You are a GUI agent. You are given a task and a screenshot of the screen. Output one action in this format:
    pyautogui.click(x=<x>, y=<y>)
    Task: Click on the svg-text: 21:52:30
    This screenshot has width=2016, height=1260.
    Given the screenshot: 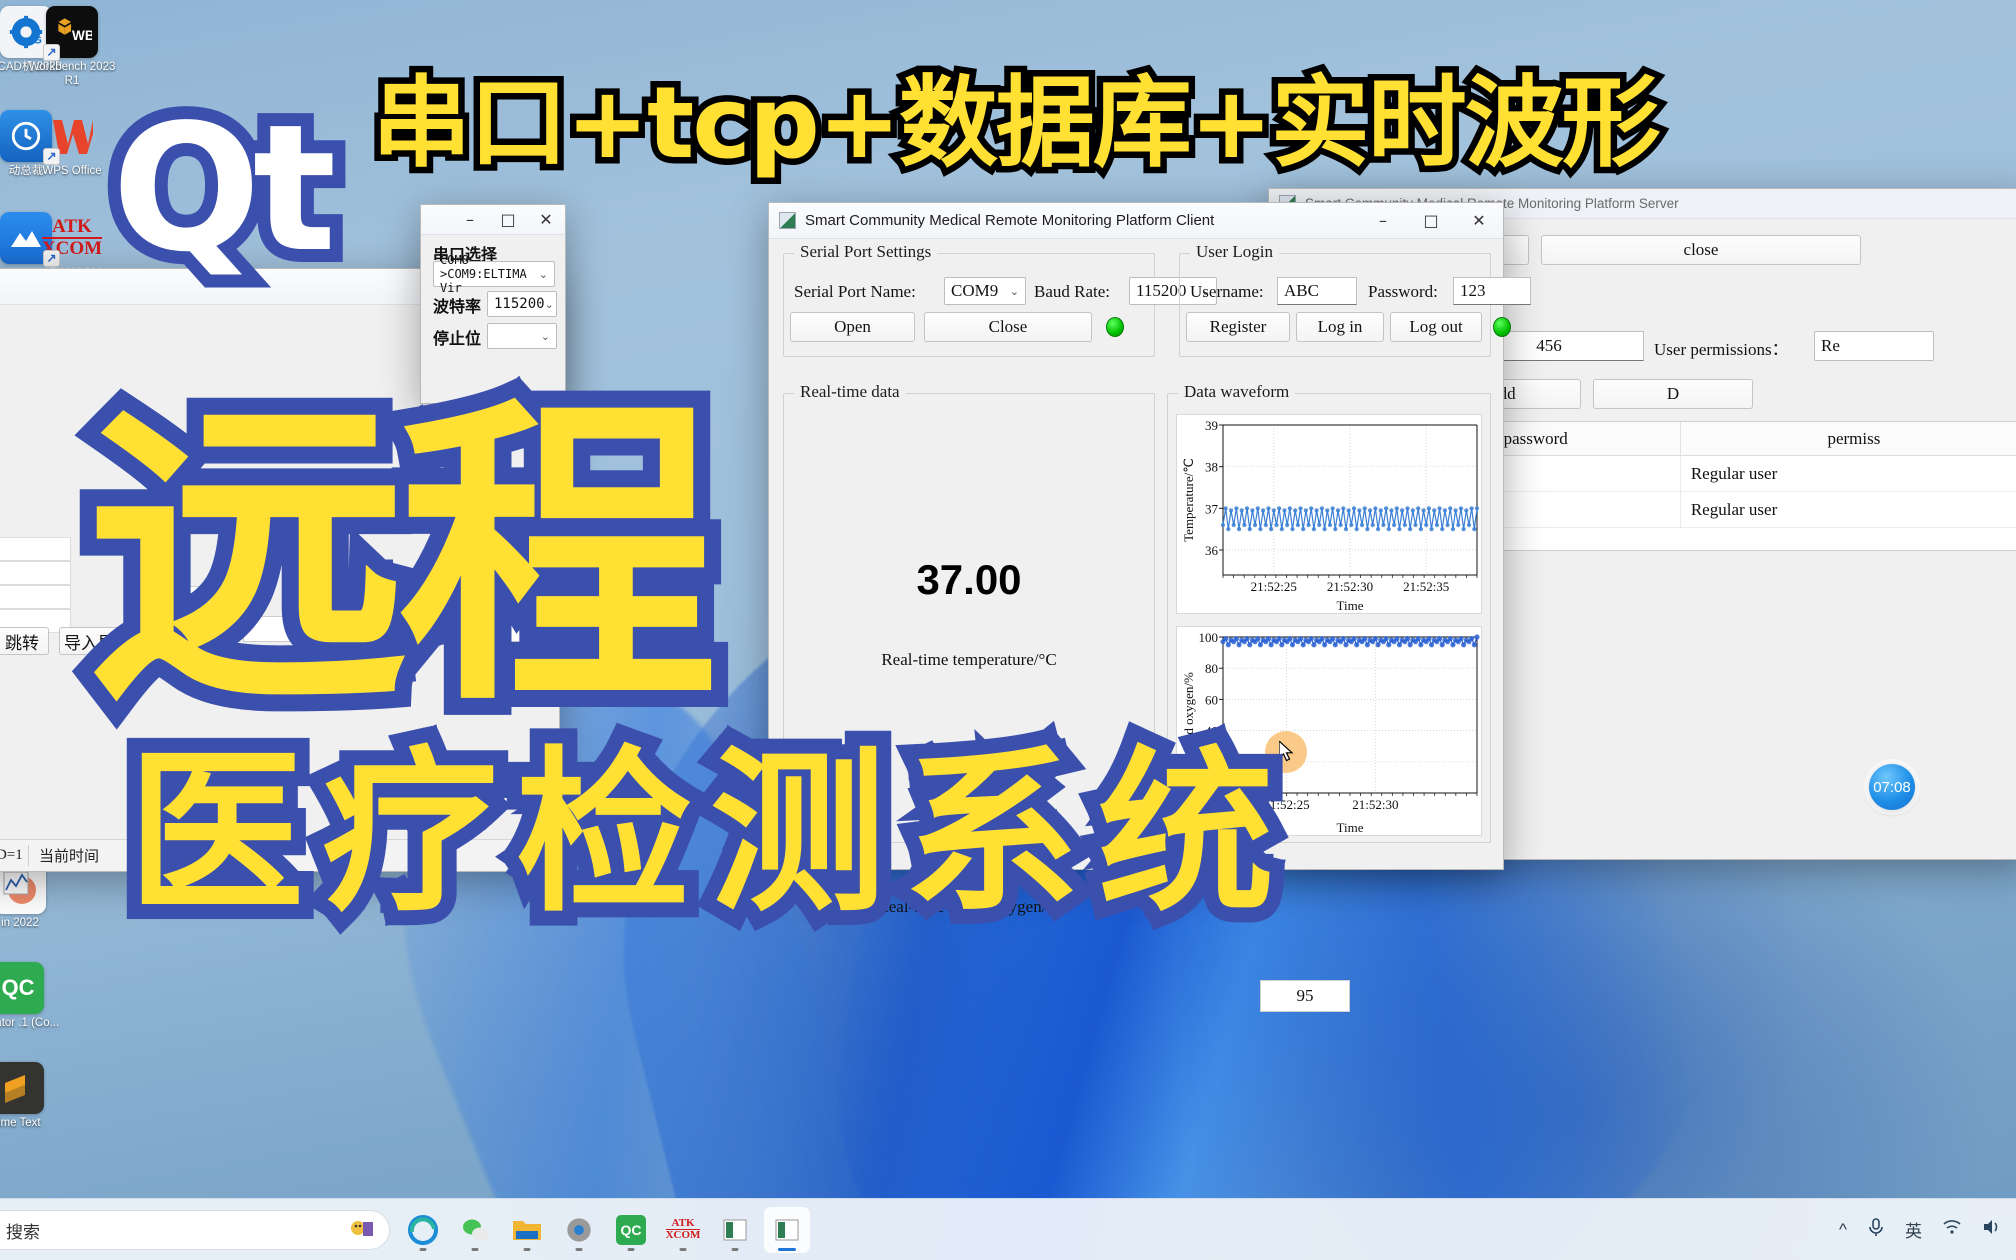 What is the action you would take?
    pyautogui.click(x=1350, y=586)
    